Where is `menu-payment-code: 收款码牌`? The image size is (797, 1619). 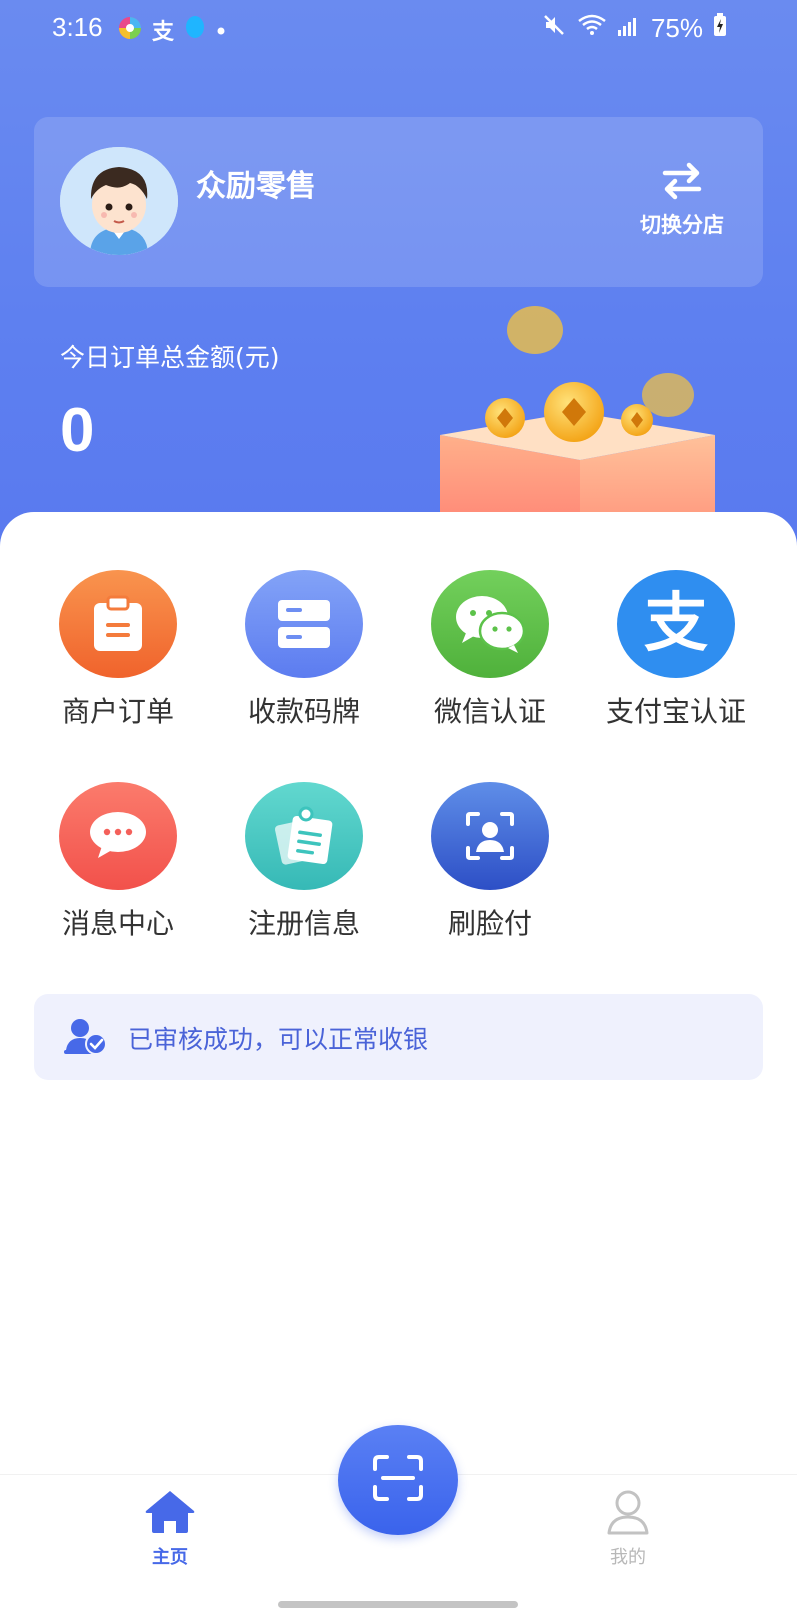
menu-payment-code: 收款码牌 is located at coordinates (304, 650).